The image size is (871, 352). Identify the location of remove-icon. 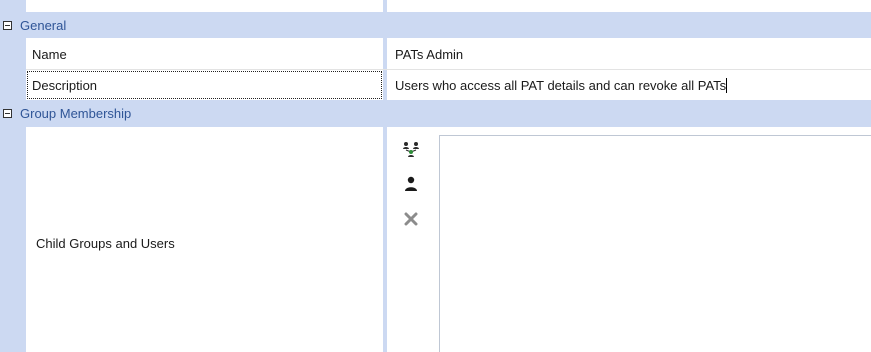
(411, 219).